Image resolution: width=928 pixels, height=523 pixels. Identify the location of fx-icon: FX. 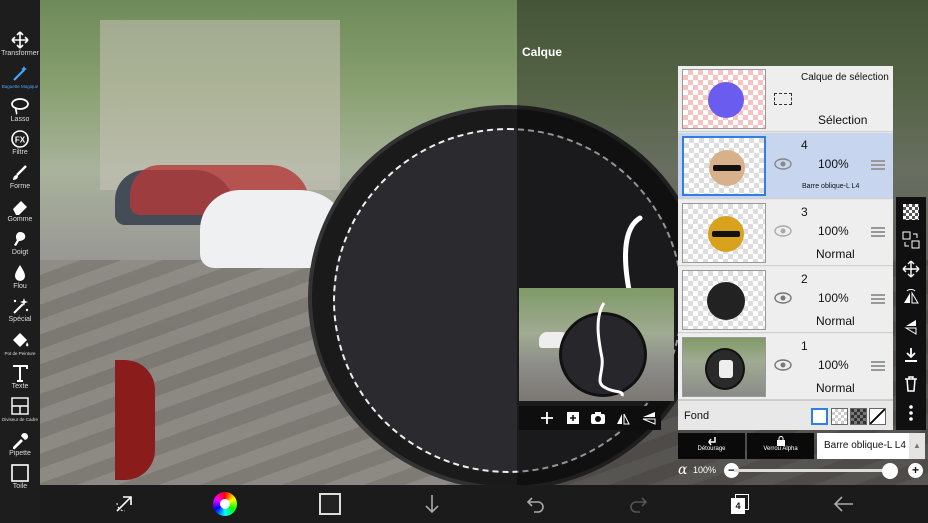
(20, 139).